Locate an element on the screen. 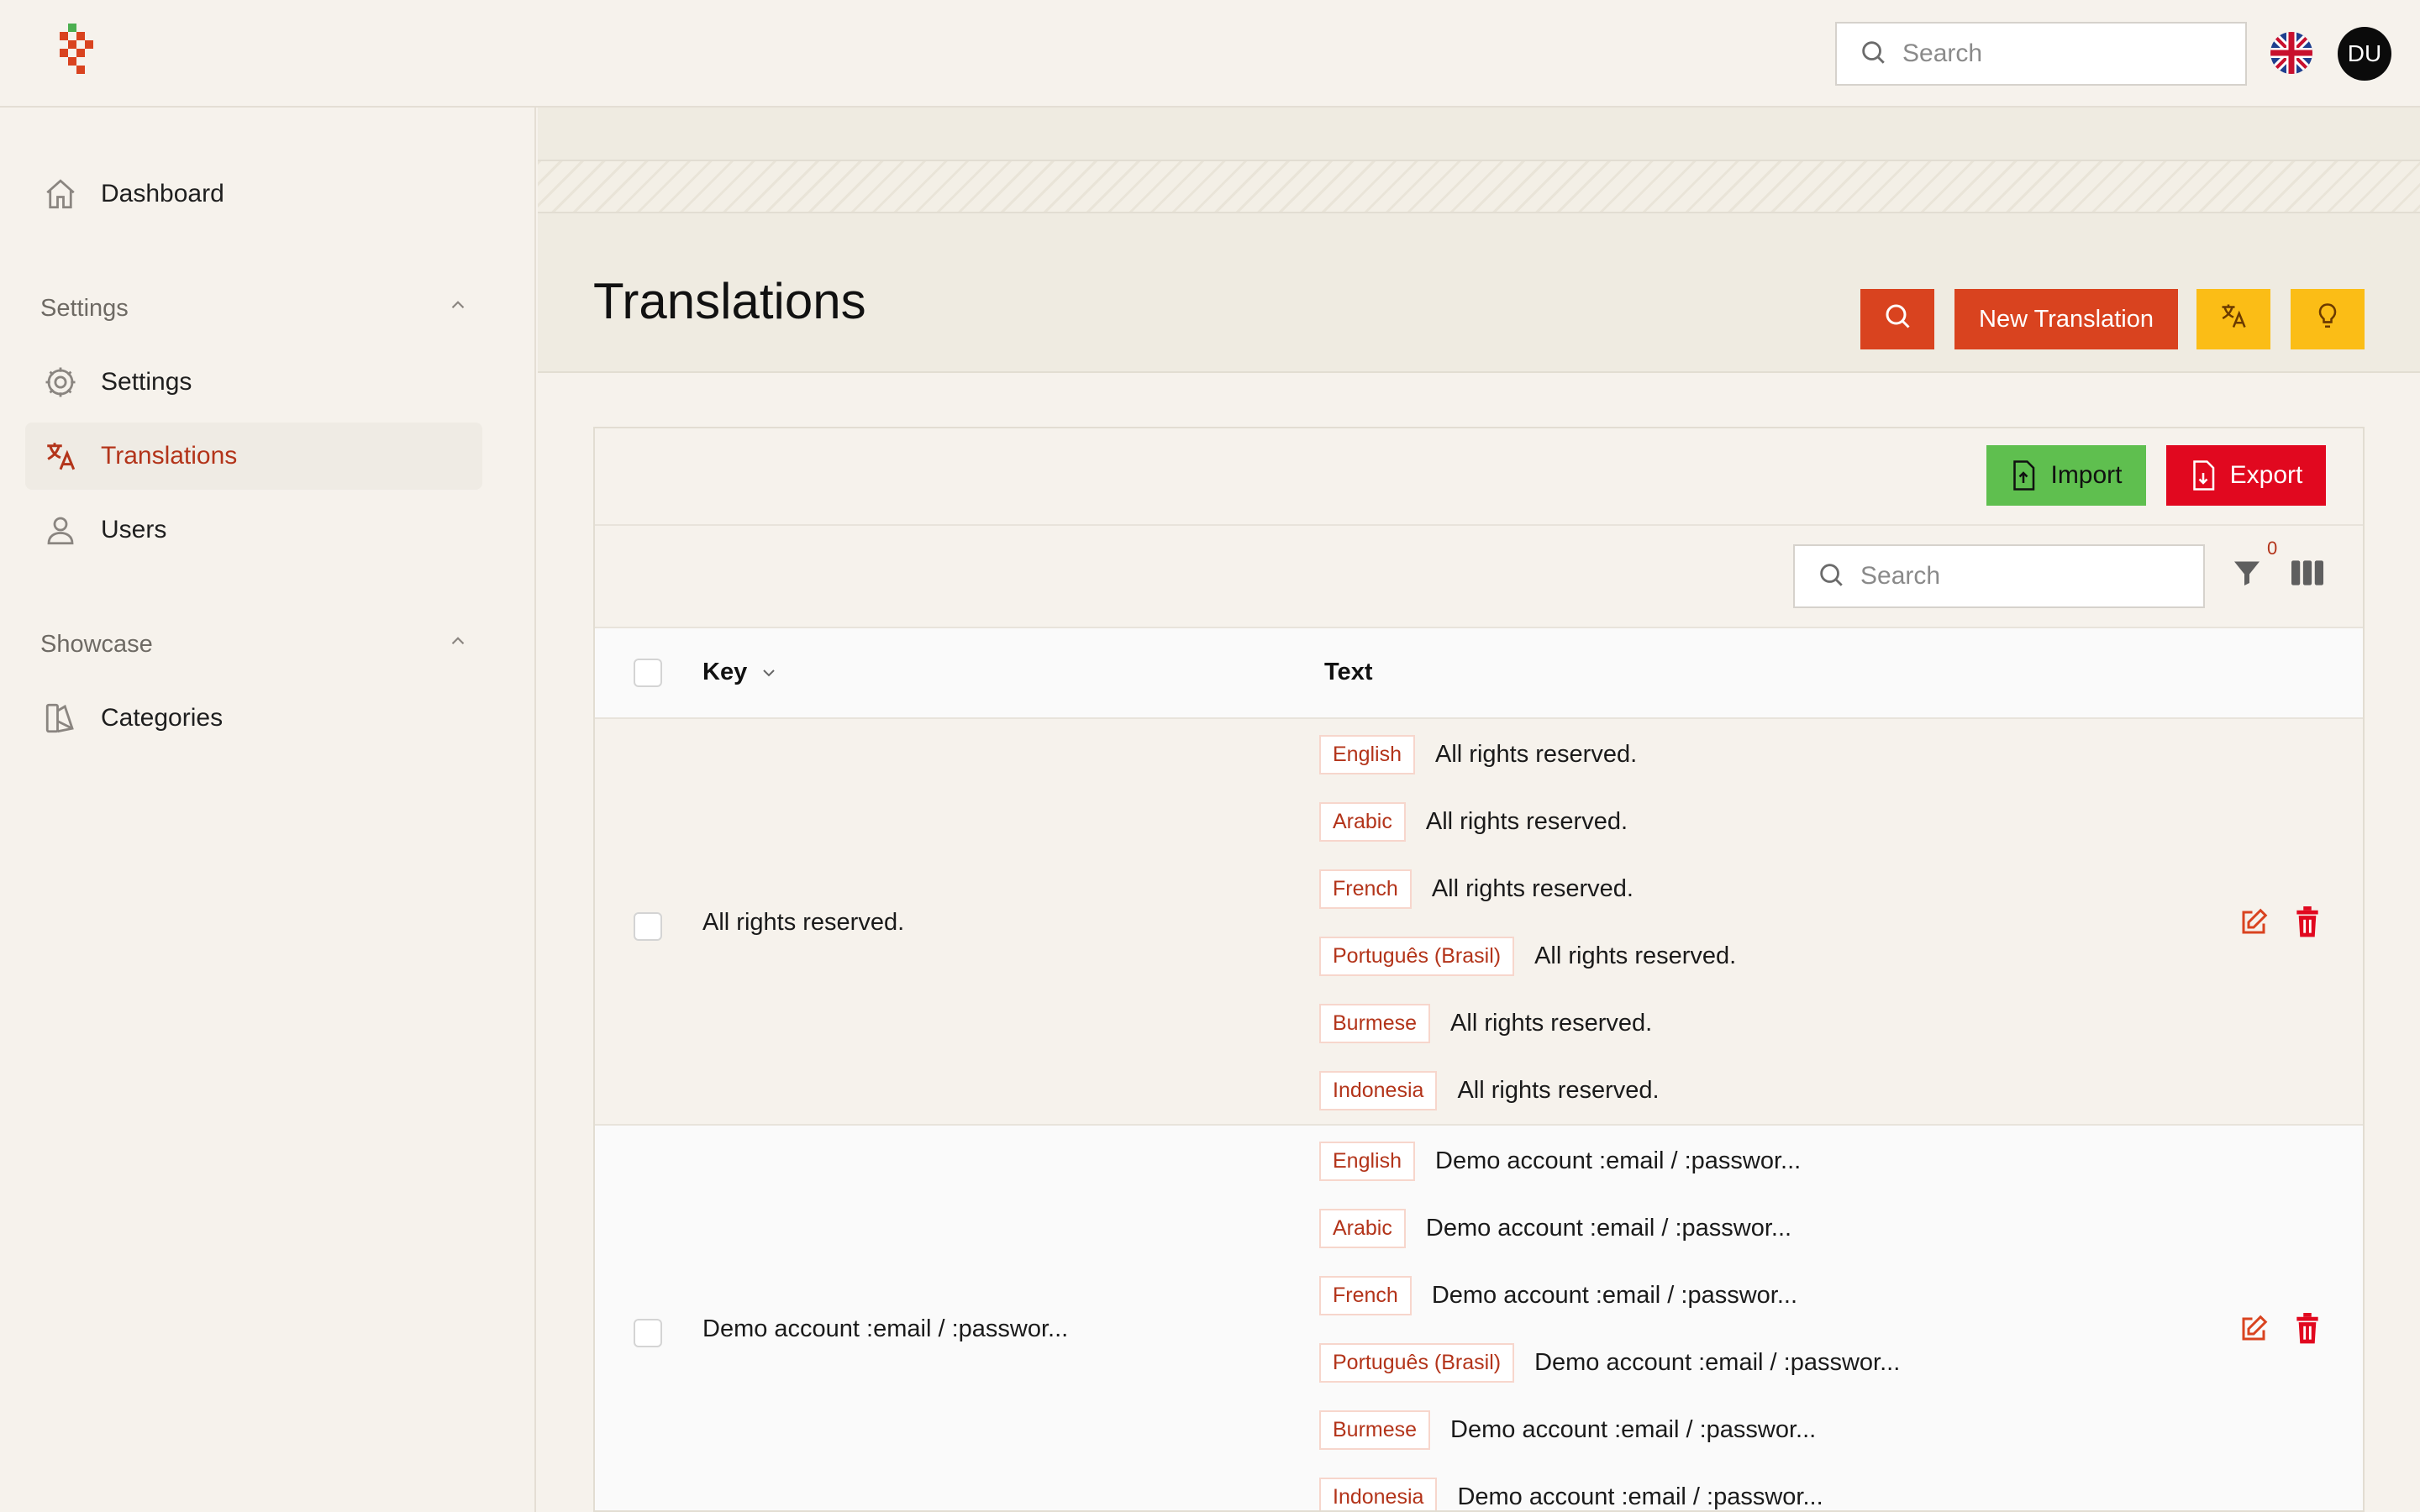  global-search is located at coordinates (2041, 54).